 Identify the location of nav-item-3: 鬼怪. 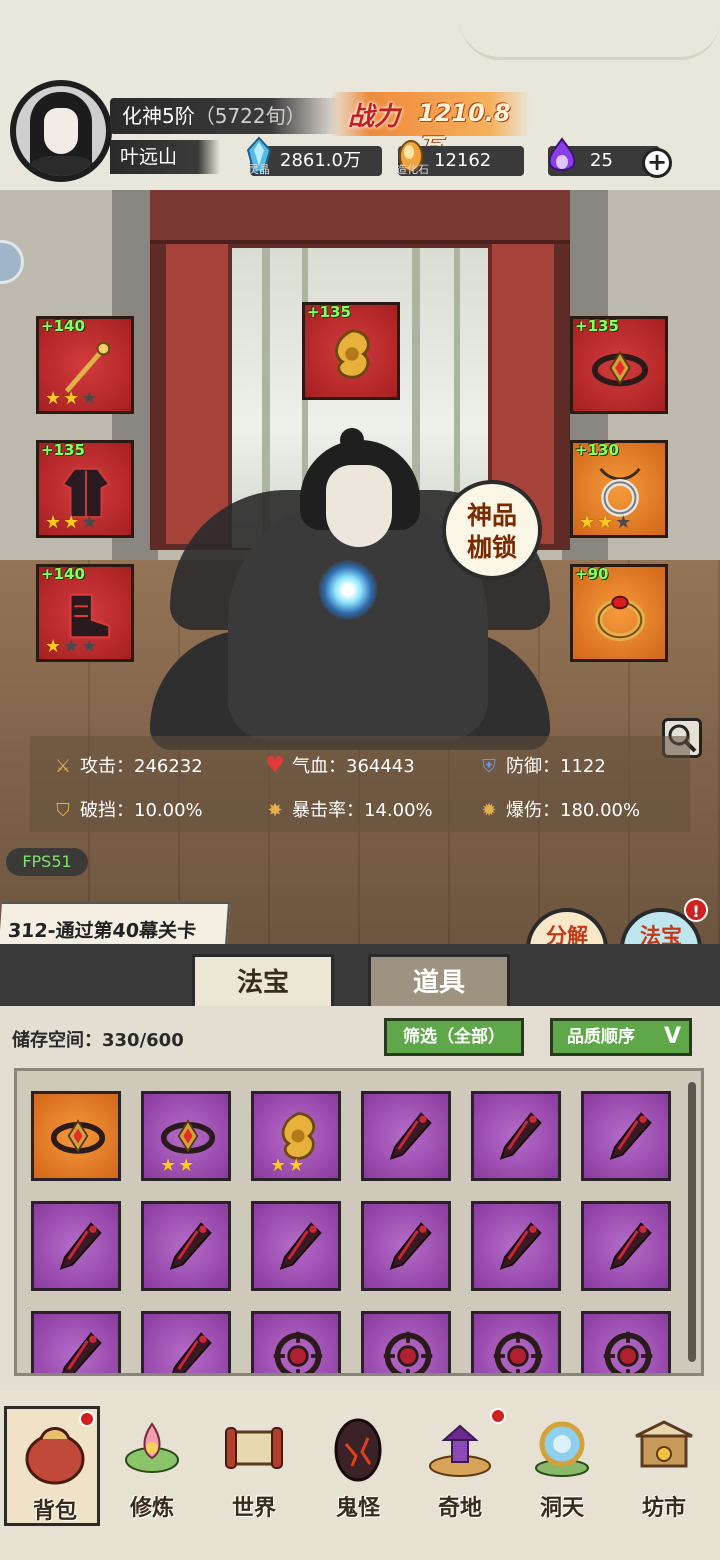
(358, 1466).